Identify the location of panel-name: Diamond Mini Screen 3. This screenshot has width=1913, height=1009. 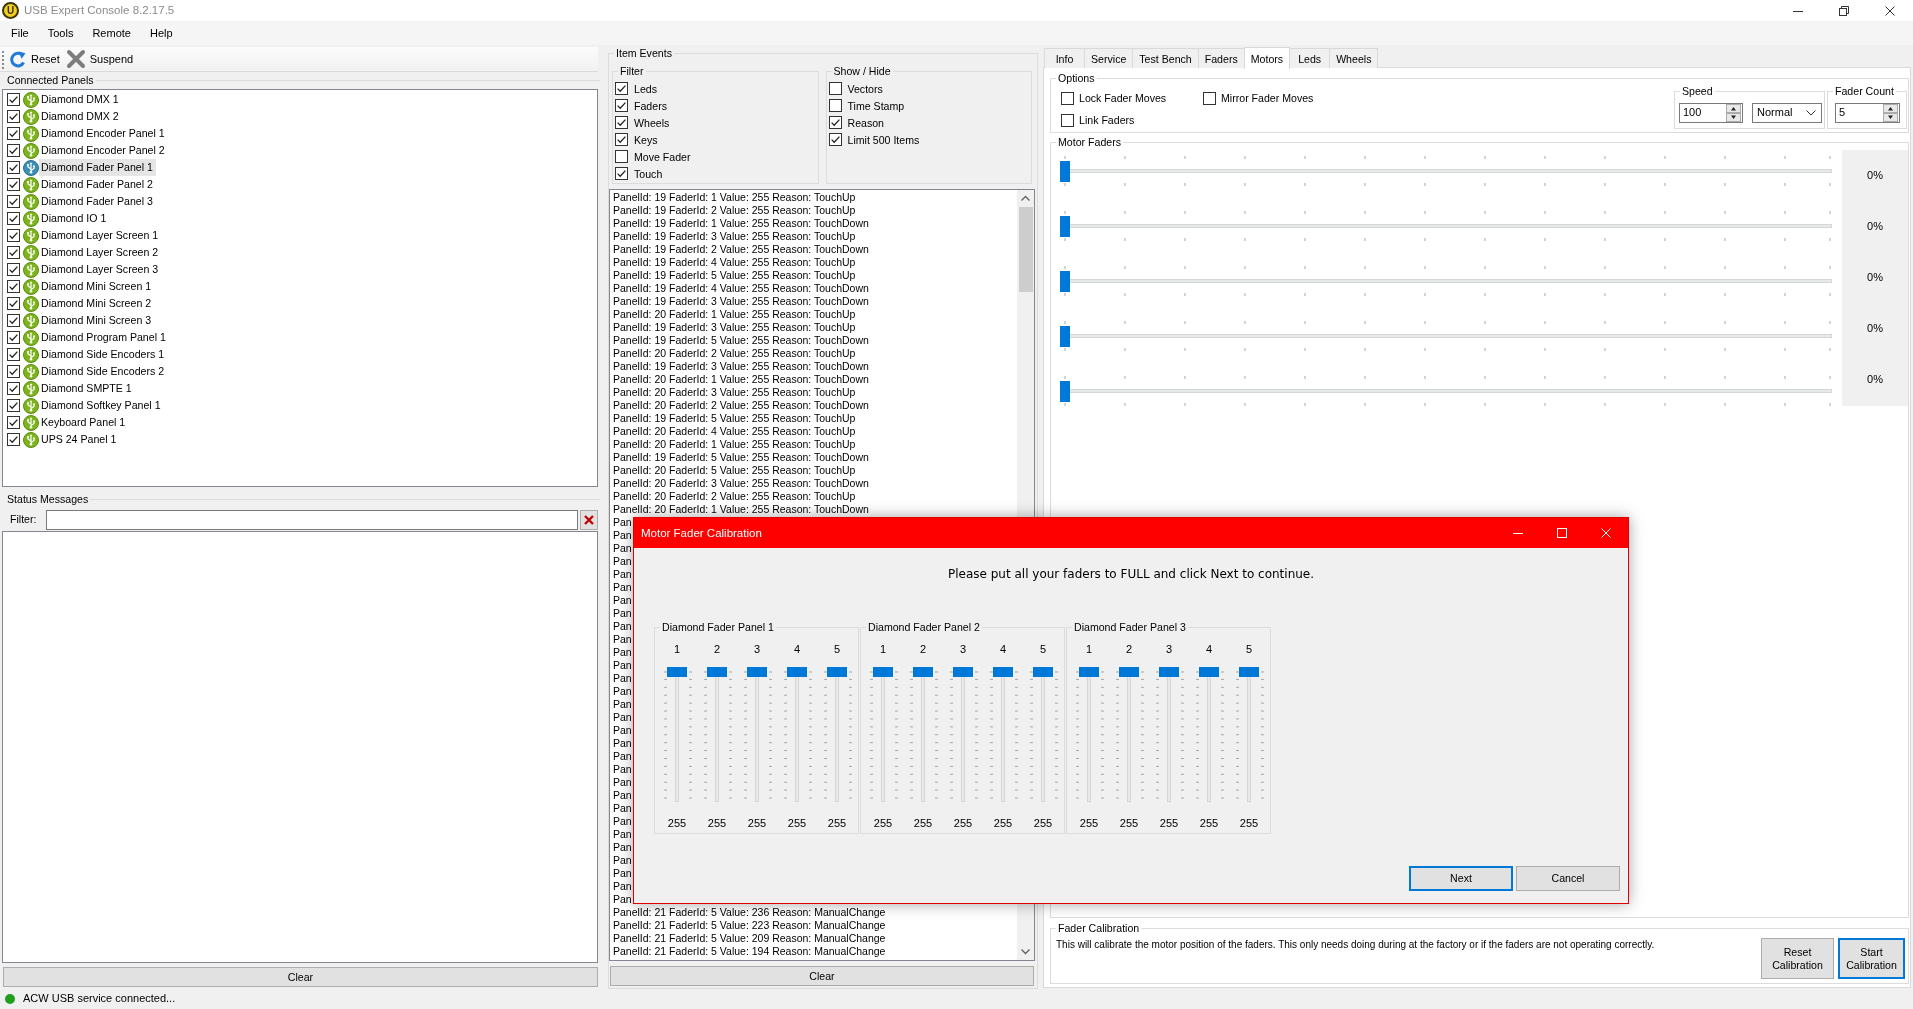
(97, 320).